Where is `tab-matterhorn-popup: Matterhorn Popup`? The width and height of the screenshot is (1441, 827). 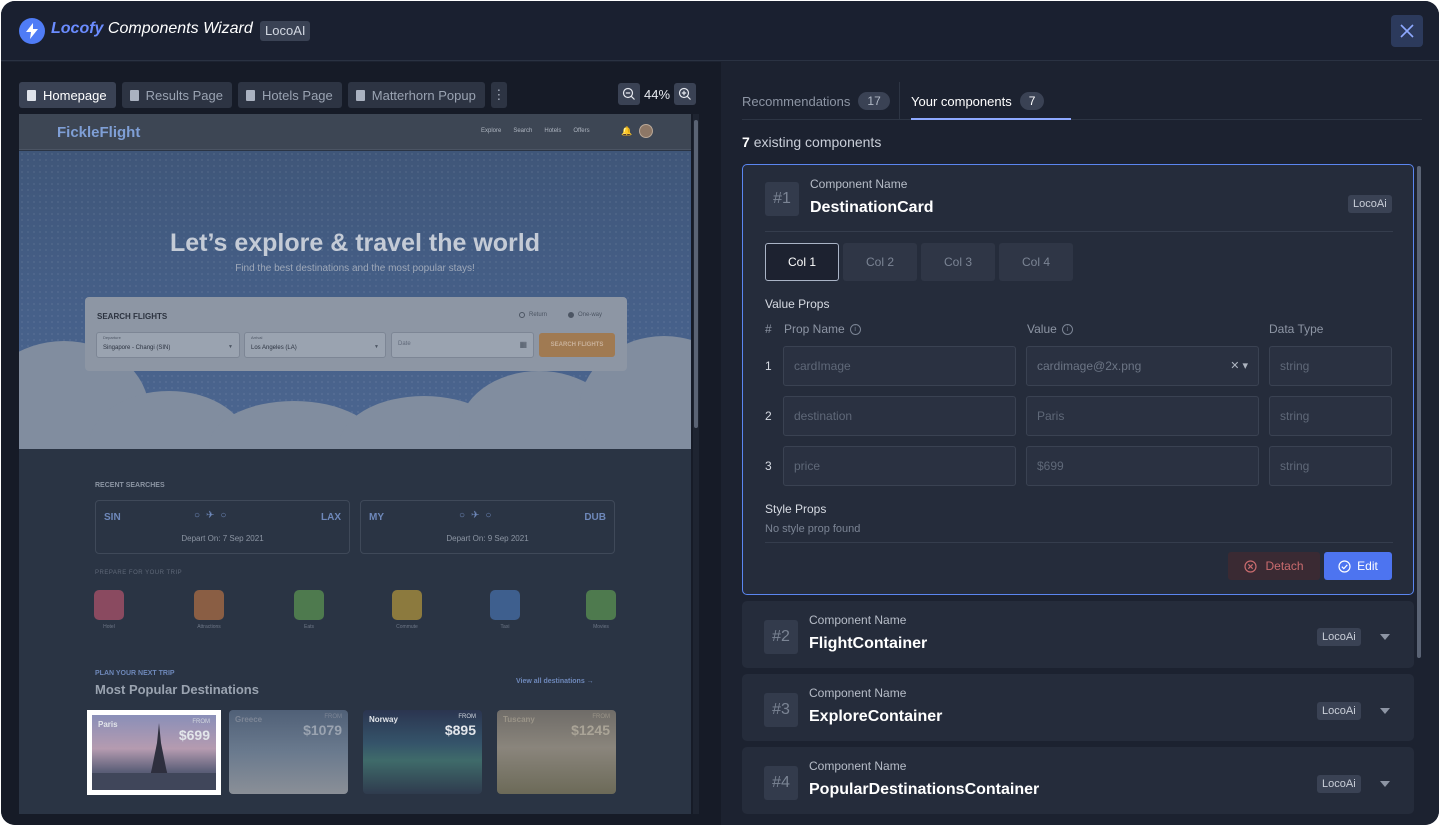
tab-matterhorn-popup: Matterhorn Popup is located at coordinates (416, 95).